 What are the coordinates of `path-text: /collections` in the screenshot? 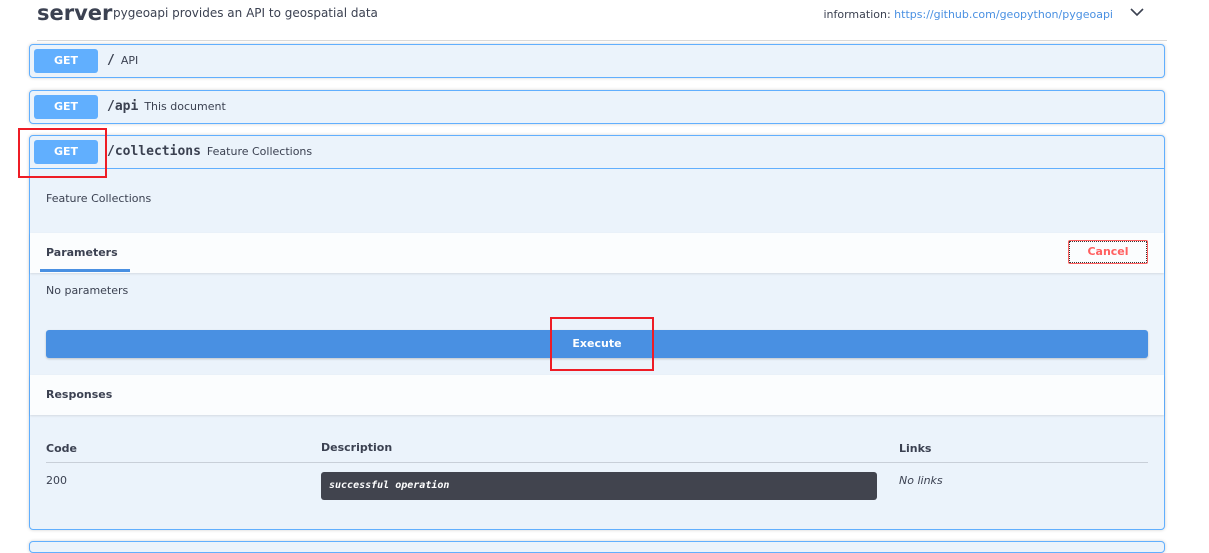 It's located at (154, 151).